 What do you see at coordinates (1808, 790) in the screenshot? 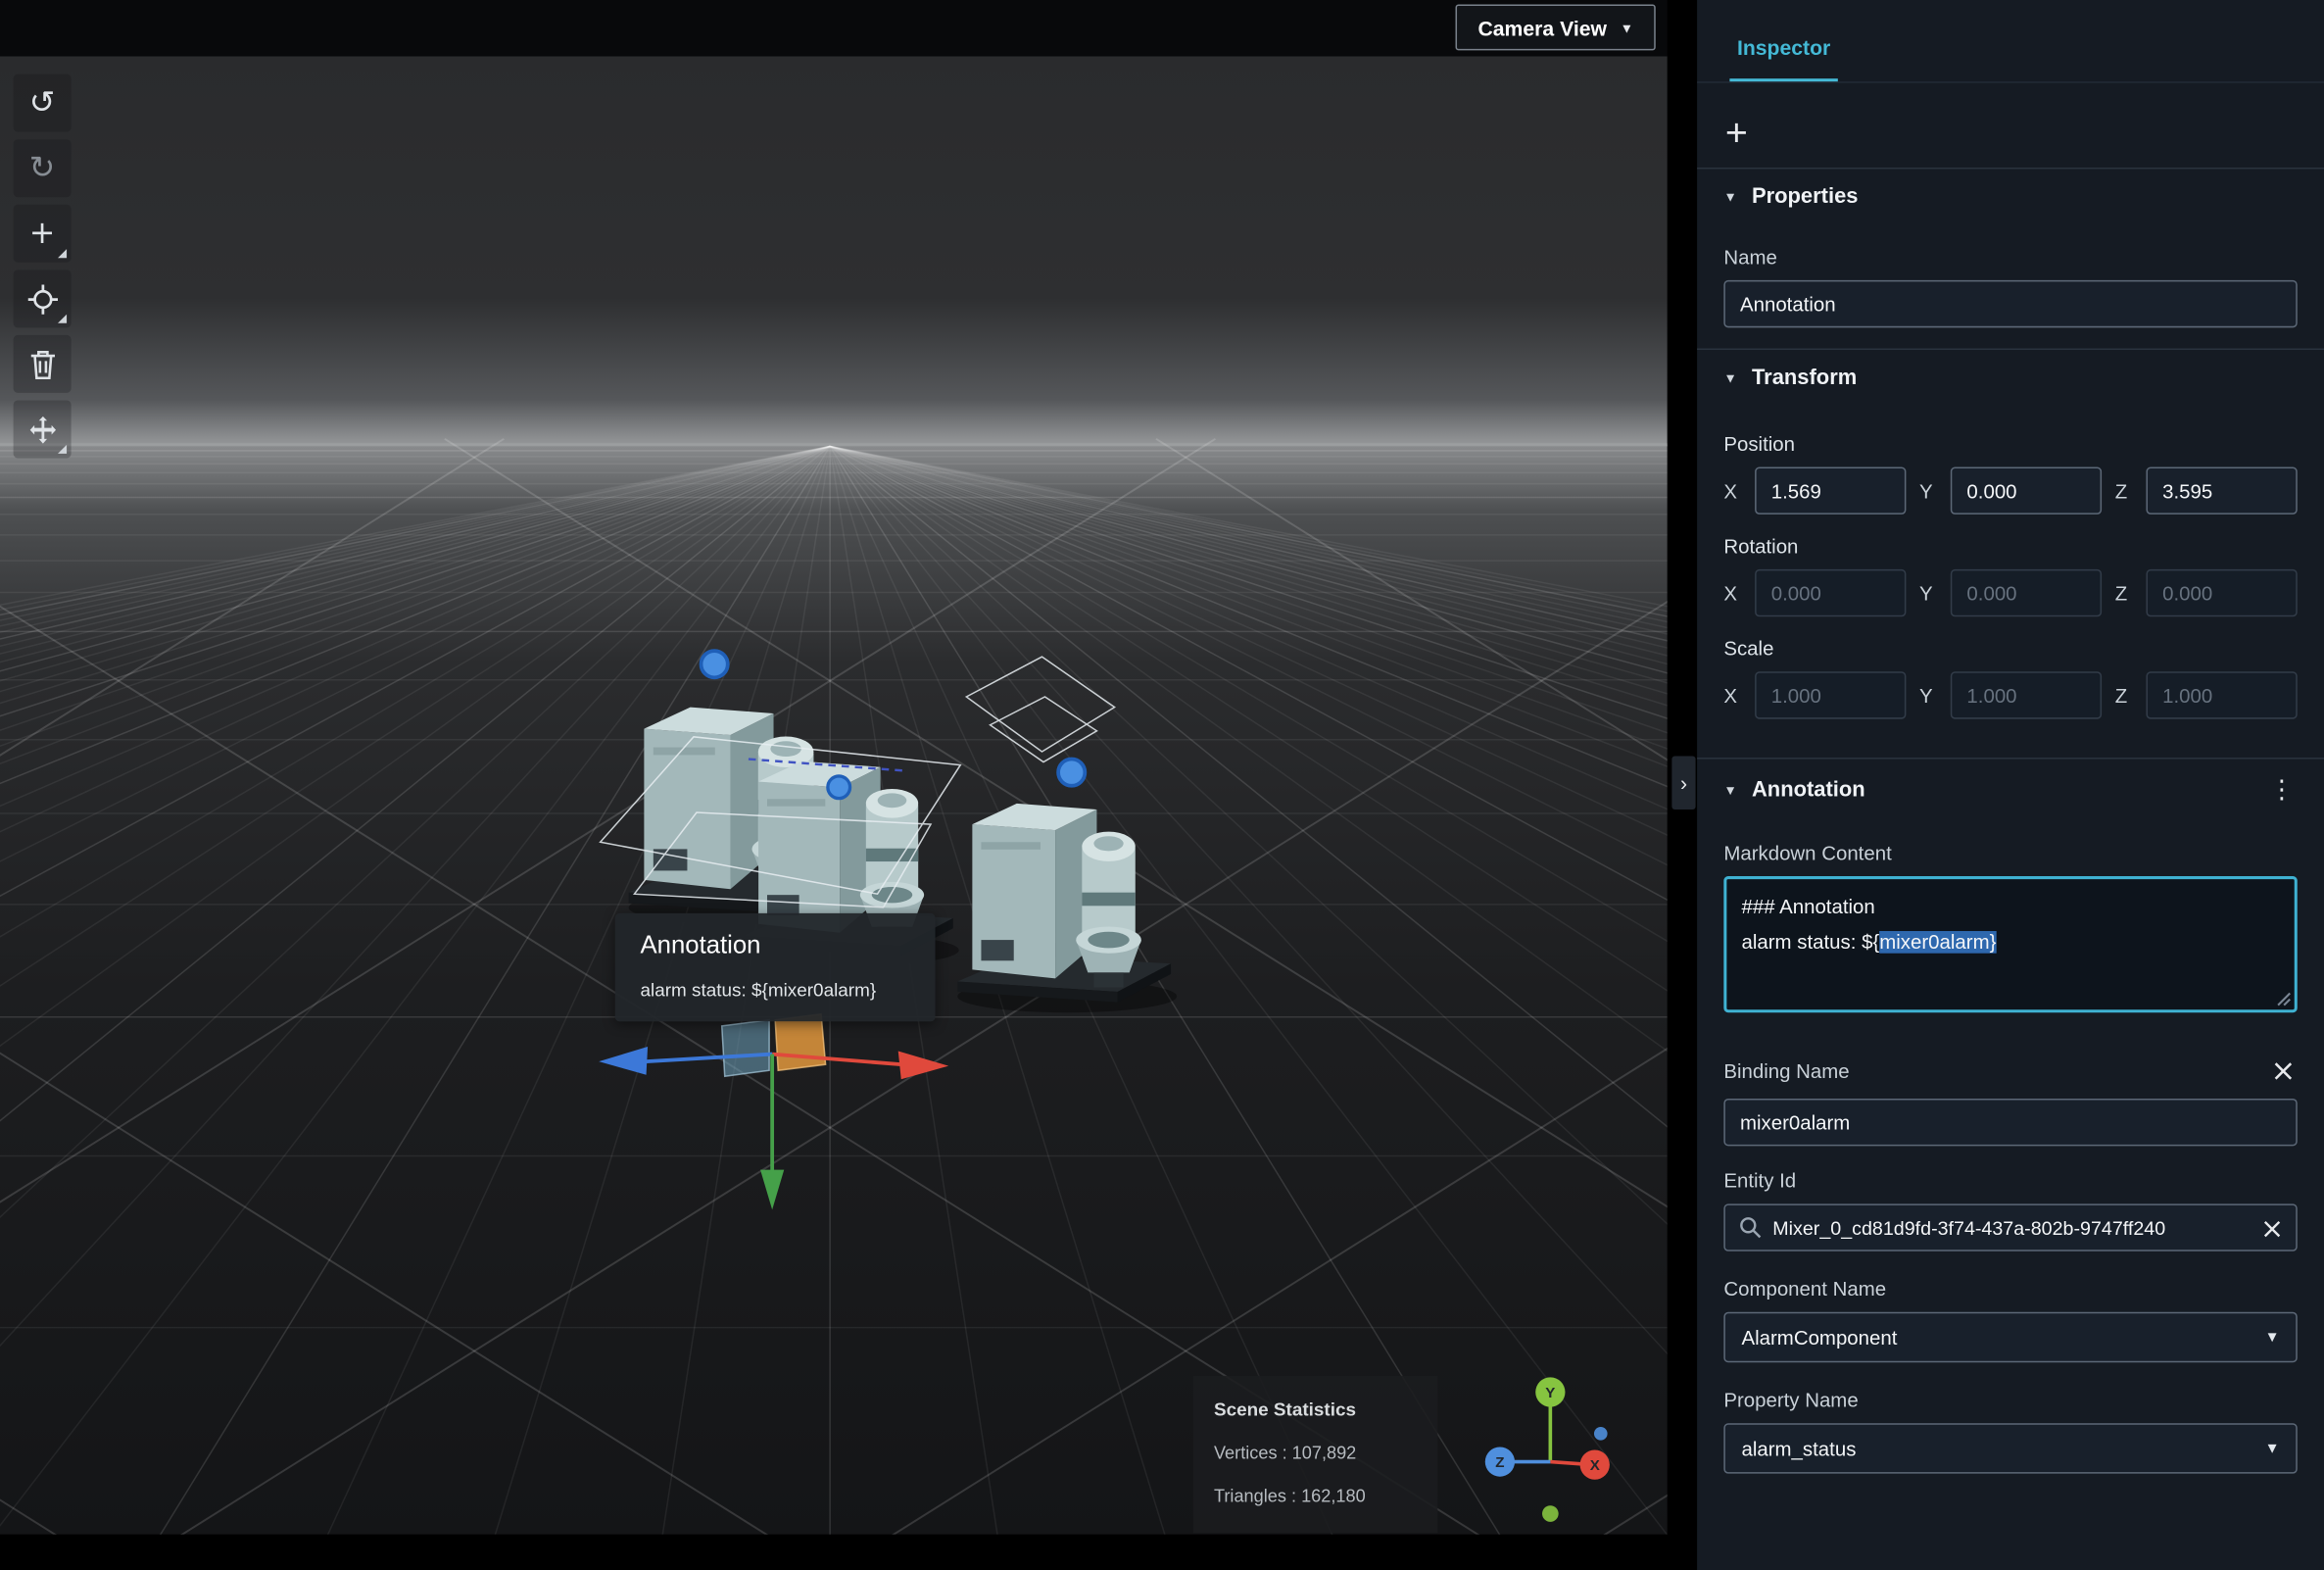
I see `section-title-annotation: Annotation` at bounding box center [1808, 790].